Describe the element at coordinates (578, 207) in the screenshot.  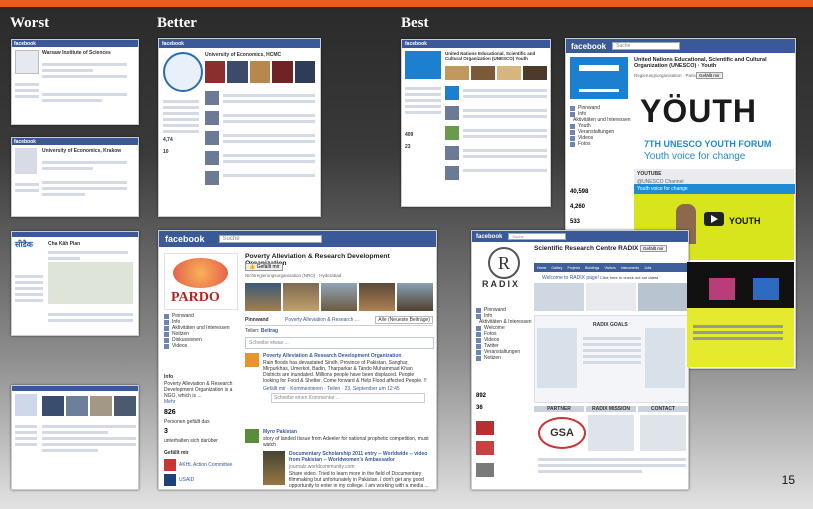
I see `stat-talking: 4,260` at that location.